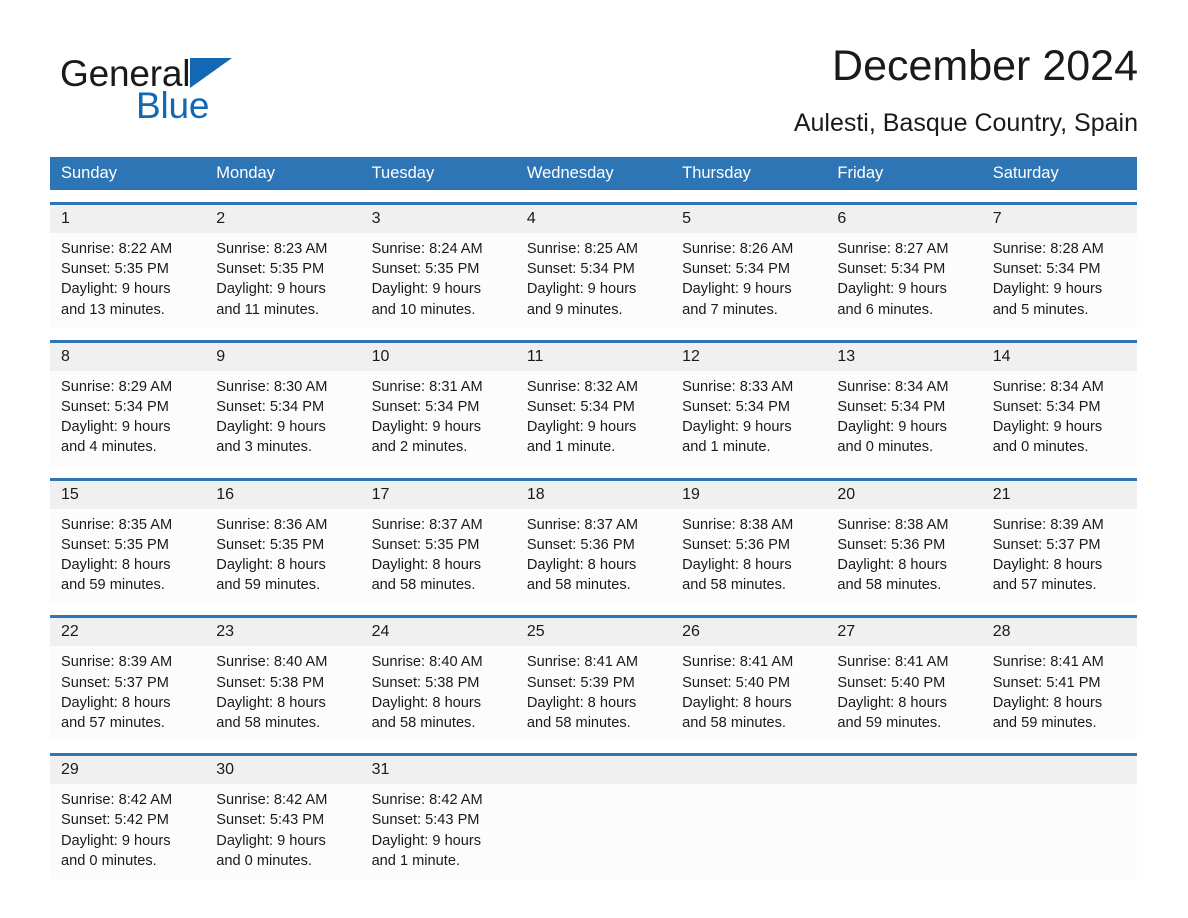 The width and height of the screenshot is (1188, 918). I want to click on day-number: 31, so click(438, 770).